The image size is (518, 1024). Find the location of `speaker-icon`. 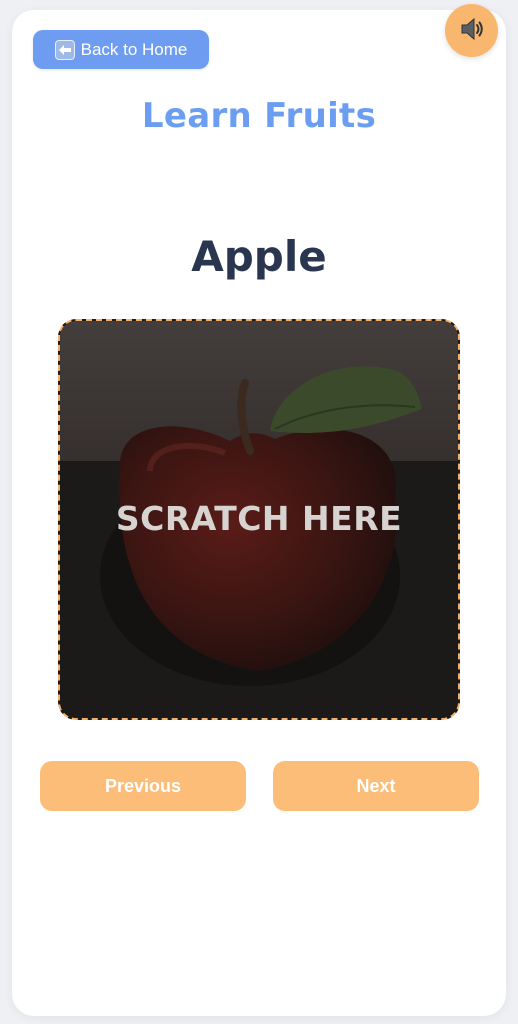

speaker-icon is located at coordinates (472, 31).